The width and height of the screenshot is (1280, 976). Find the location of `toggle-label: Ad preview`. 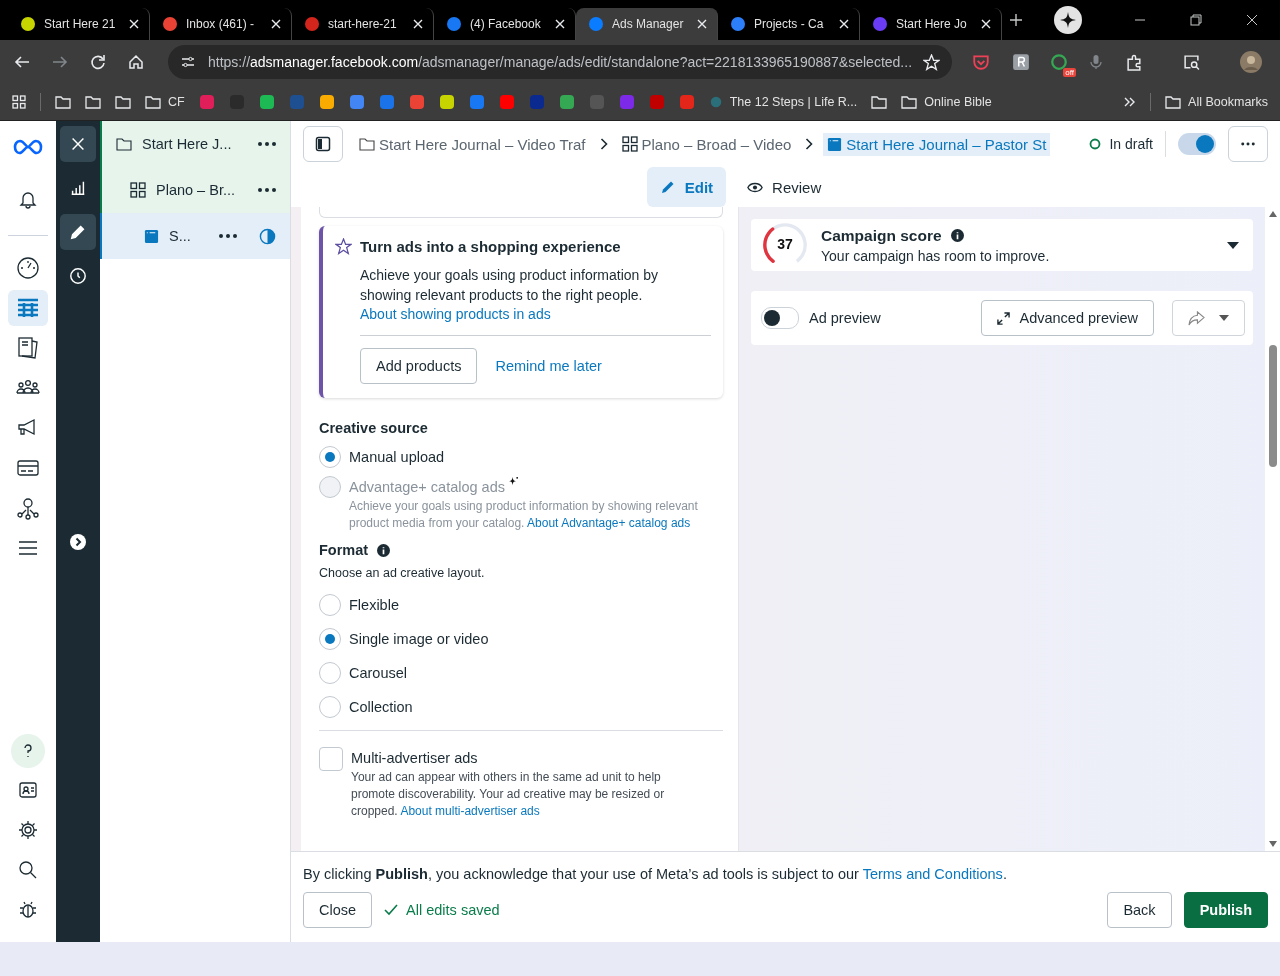

toggle-label: Ad preview is located at coordinates (845, 318).